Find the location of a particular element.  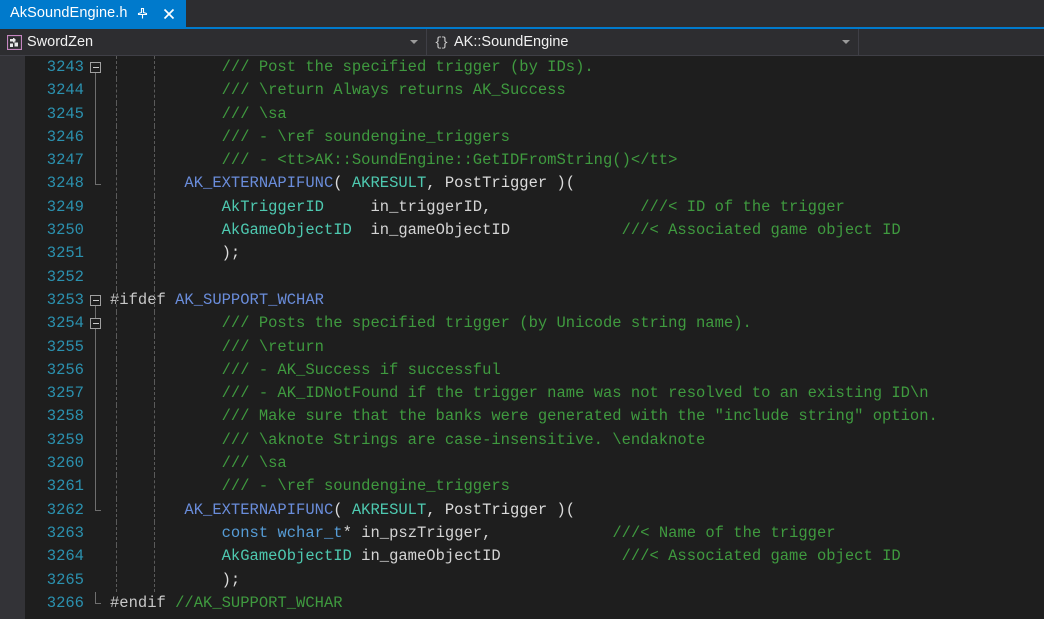

code-line: 3260 /// \sa is located at coordinates (522, 464).